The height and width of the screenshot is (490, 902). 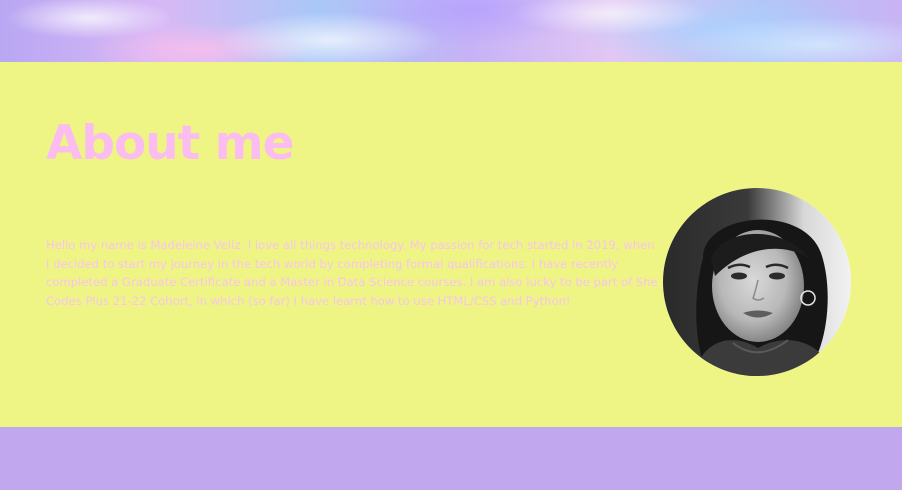 What do you see at coordinates (451, 31) in the screenshot?
I see `holographic-banner-image` at bounding box center [451, 31].